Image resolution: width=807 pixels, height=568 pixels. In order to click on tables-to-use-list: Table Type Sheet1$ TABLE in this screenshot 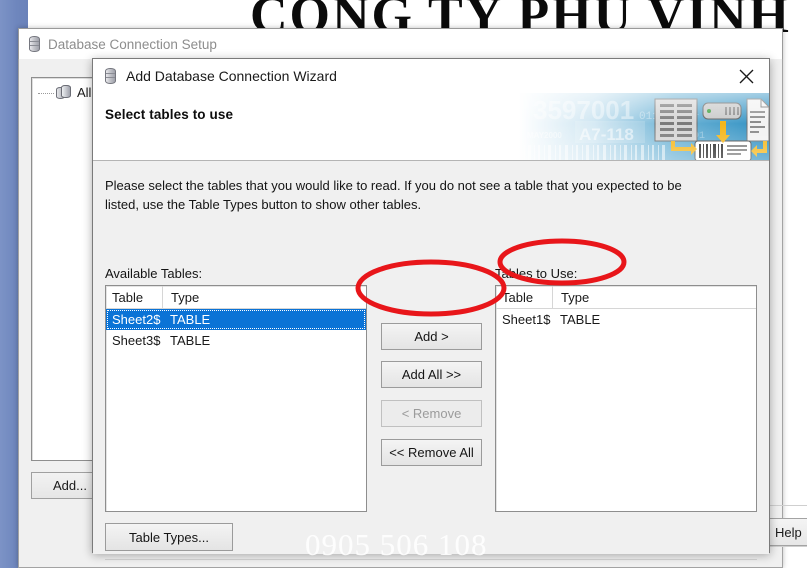, I will do `click(626, 398)`.